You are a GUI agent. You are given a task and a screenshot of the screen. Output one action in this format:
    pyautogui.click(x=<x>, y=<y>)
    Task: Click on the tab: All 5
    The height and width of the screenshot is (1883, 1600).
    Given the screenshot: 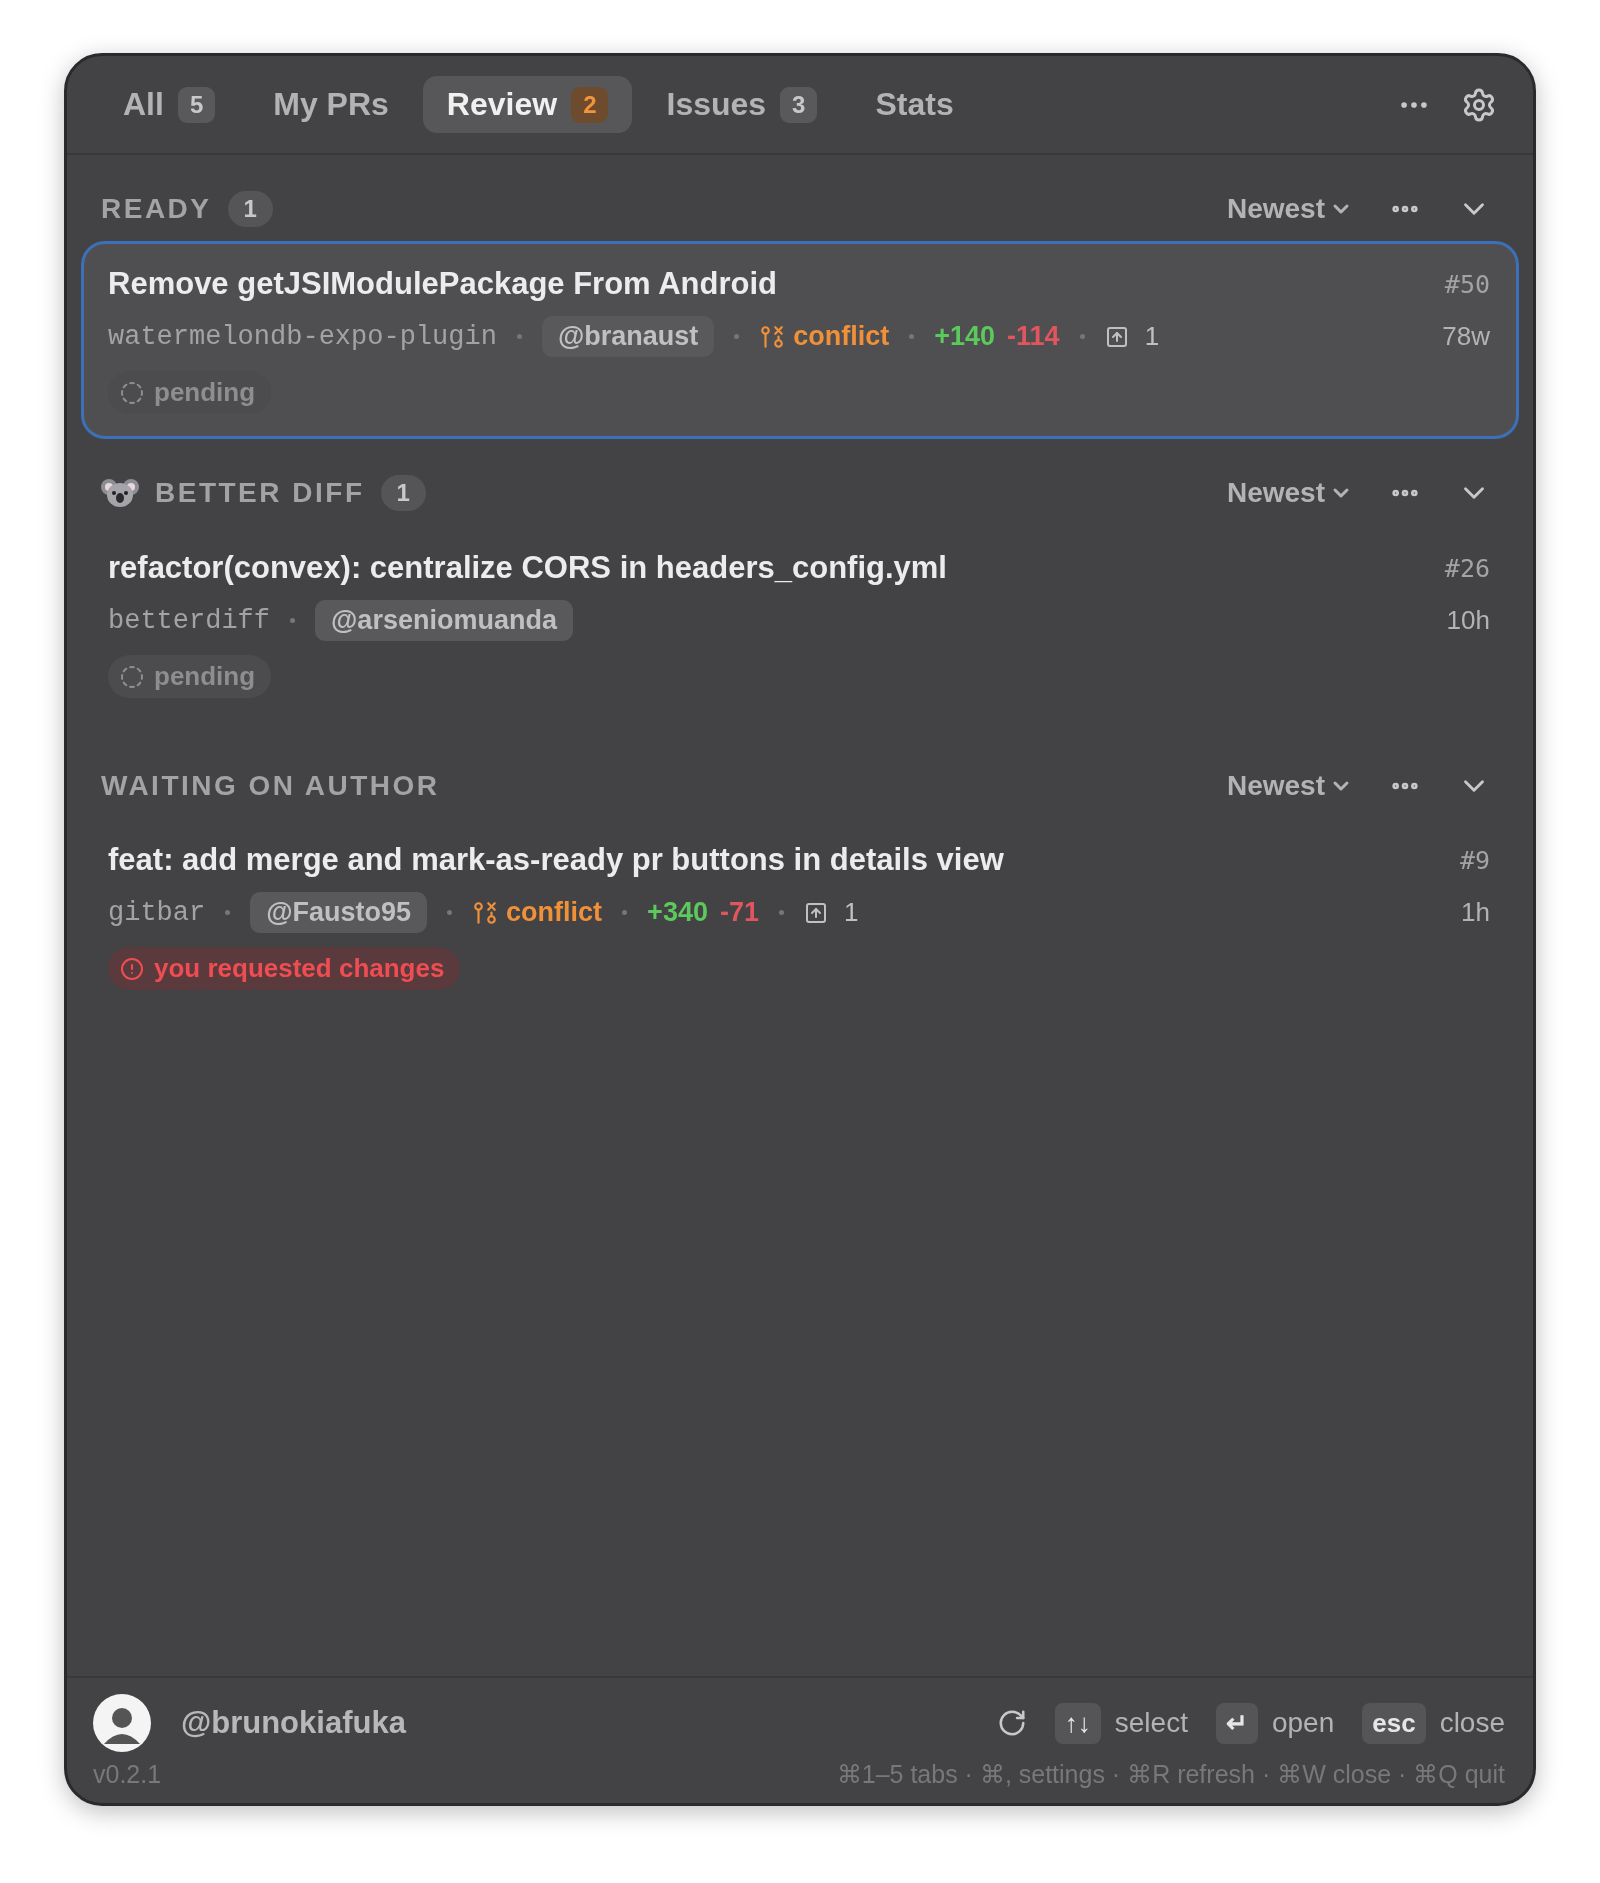 What is the action you would take?
    pyautogui.click(x=169, y=104)
    